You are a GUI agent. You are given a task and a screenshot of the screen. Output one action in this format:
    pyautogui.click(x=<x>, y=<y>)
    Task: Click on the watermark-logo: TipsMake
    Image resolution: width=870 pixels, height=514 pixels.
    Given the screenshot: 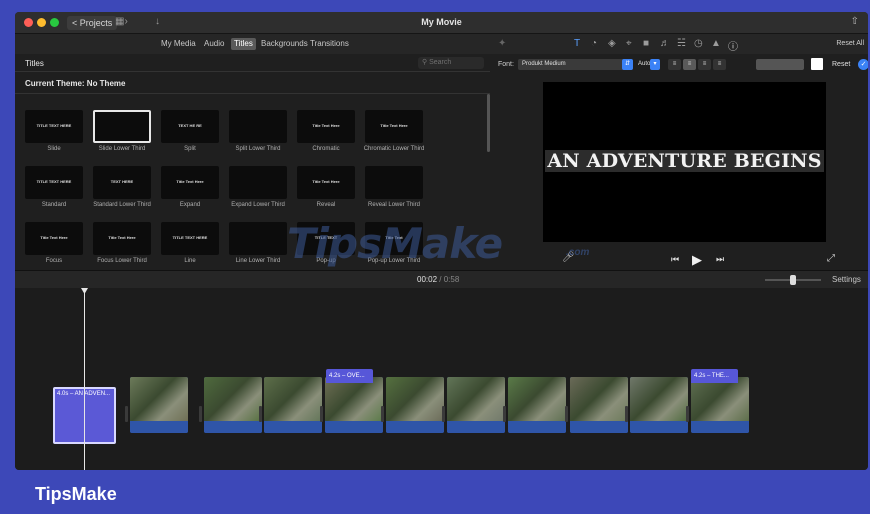 What is the action you would take?
    pyautogui.click(x=395, y=243)
    